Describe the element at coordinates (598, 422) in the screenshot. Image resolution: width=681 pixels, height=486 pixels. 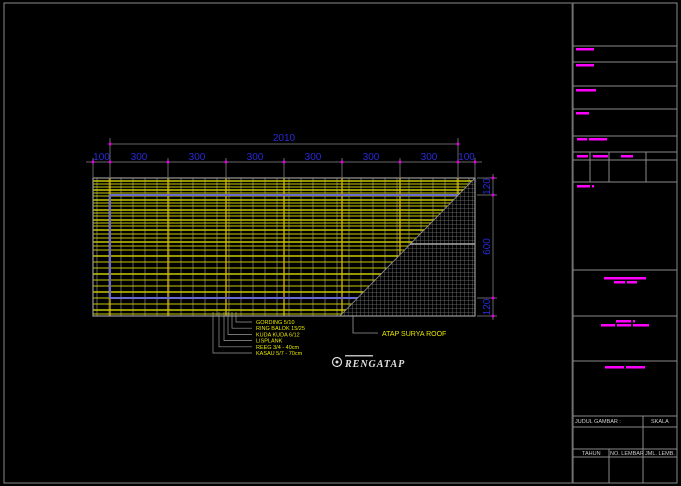
I see `judul-gambar-label: JUDUL GAMBAR :` at that location.